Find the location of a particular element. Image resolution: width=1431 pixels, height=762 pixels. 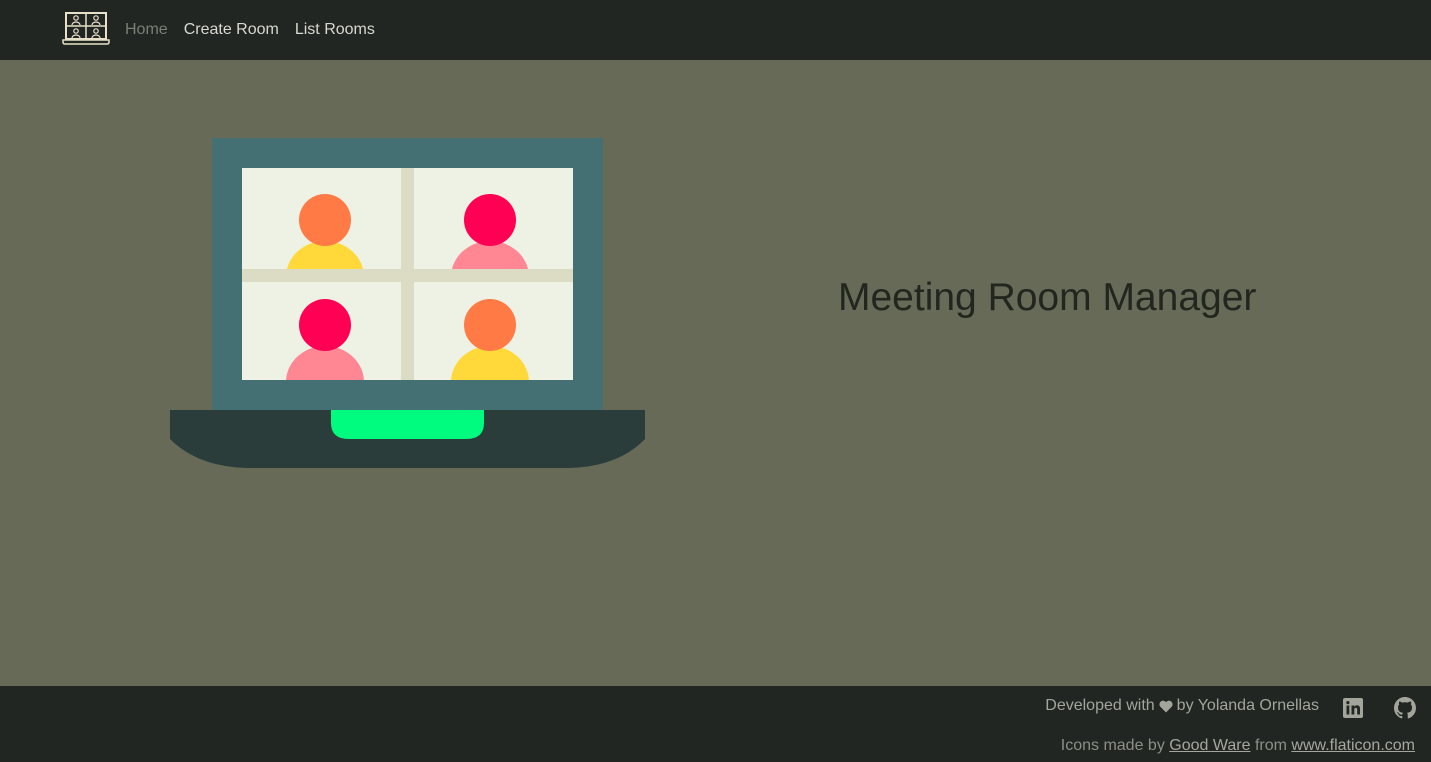

page-title: Meeting Room Manager is located at coordinates (1047, 297).